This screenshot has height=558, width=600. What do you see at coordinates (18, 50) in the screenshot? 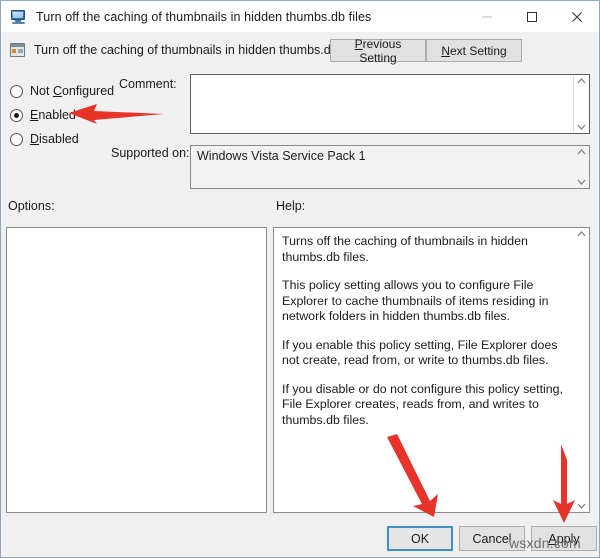
I see `policy-setting-icon` at bounding box center [18, 50].